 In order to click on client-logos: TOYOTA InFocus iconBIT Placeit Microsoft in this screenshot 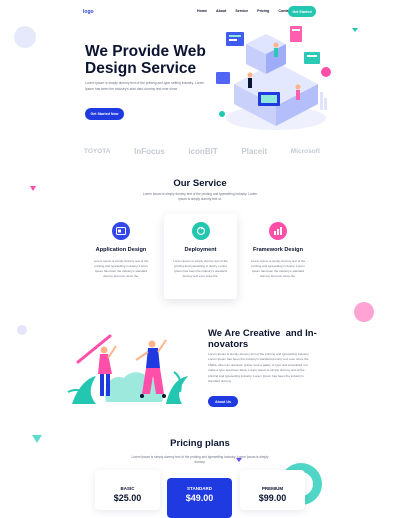, I will do `click(202, 151)`.